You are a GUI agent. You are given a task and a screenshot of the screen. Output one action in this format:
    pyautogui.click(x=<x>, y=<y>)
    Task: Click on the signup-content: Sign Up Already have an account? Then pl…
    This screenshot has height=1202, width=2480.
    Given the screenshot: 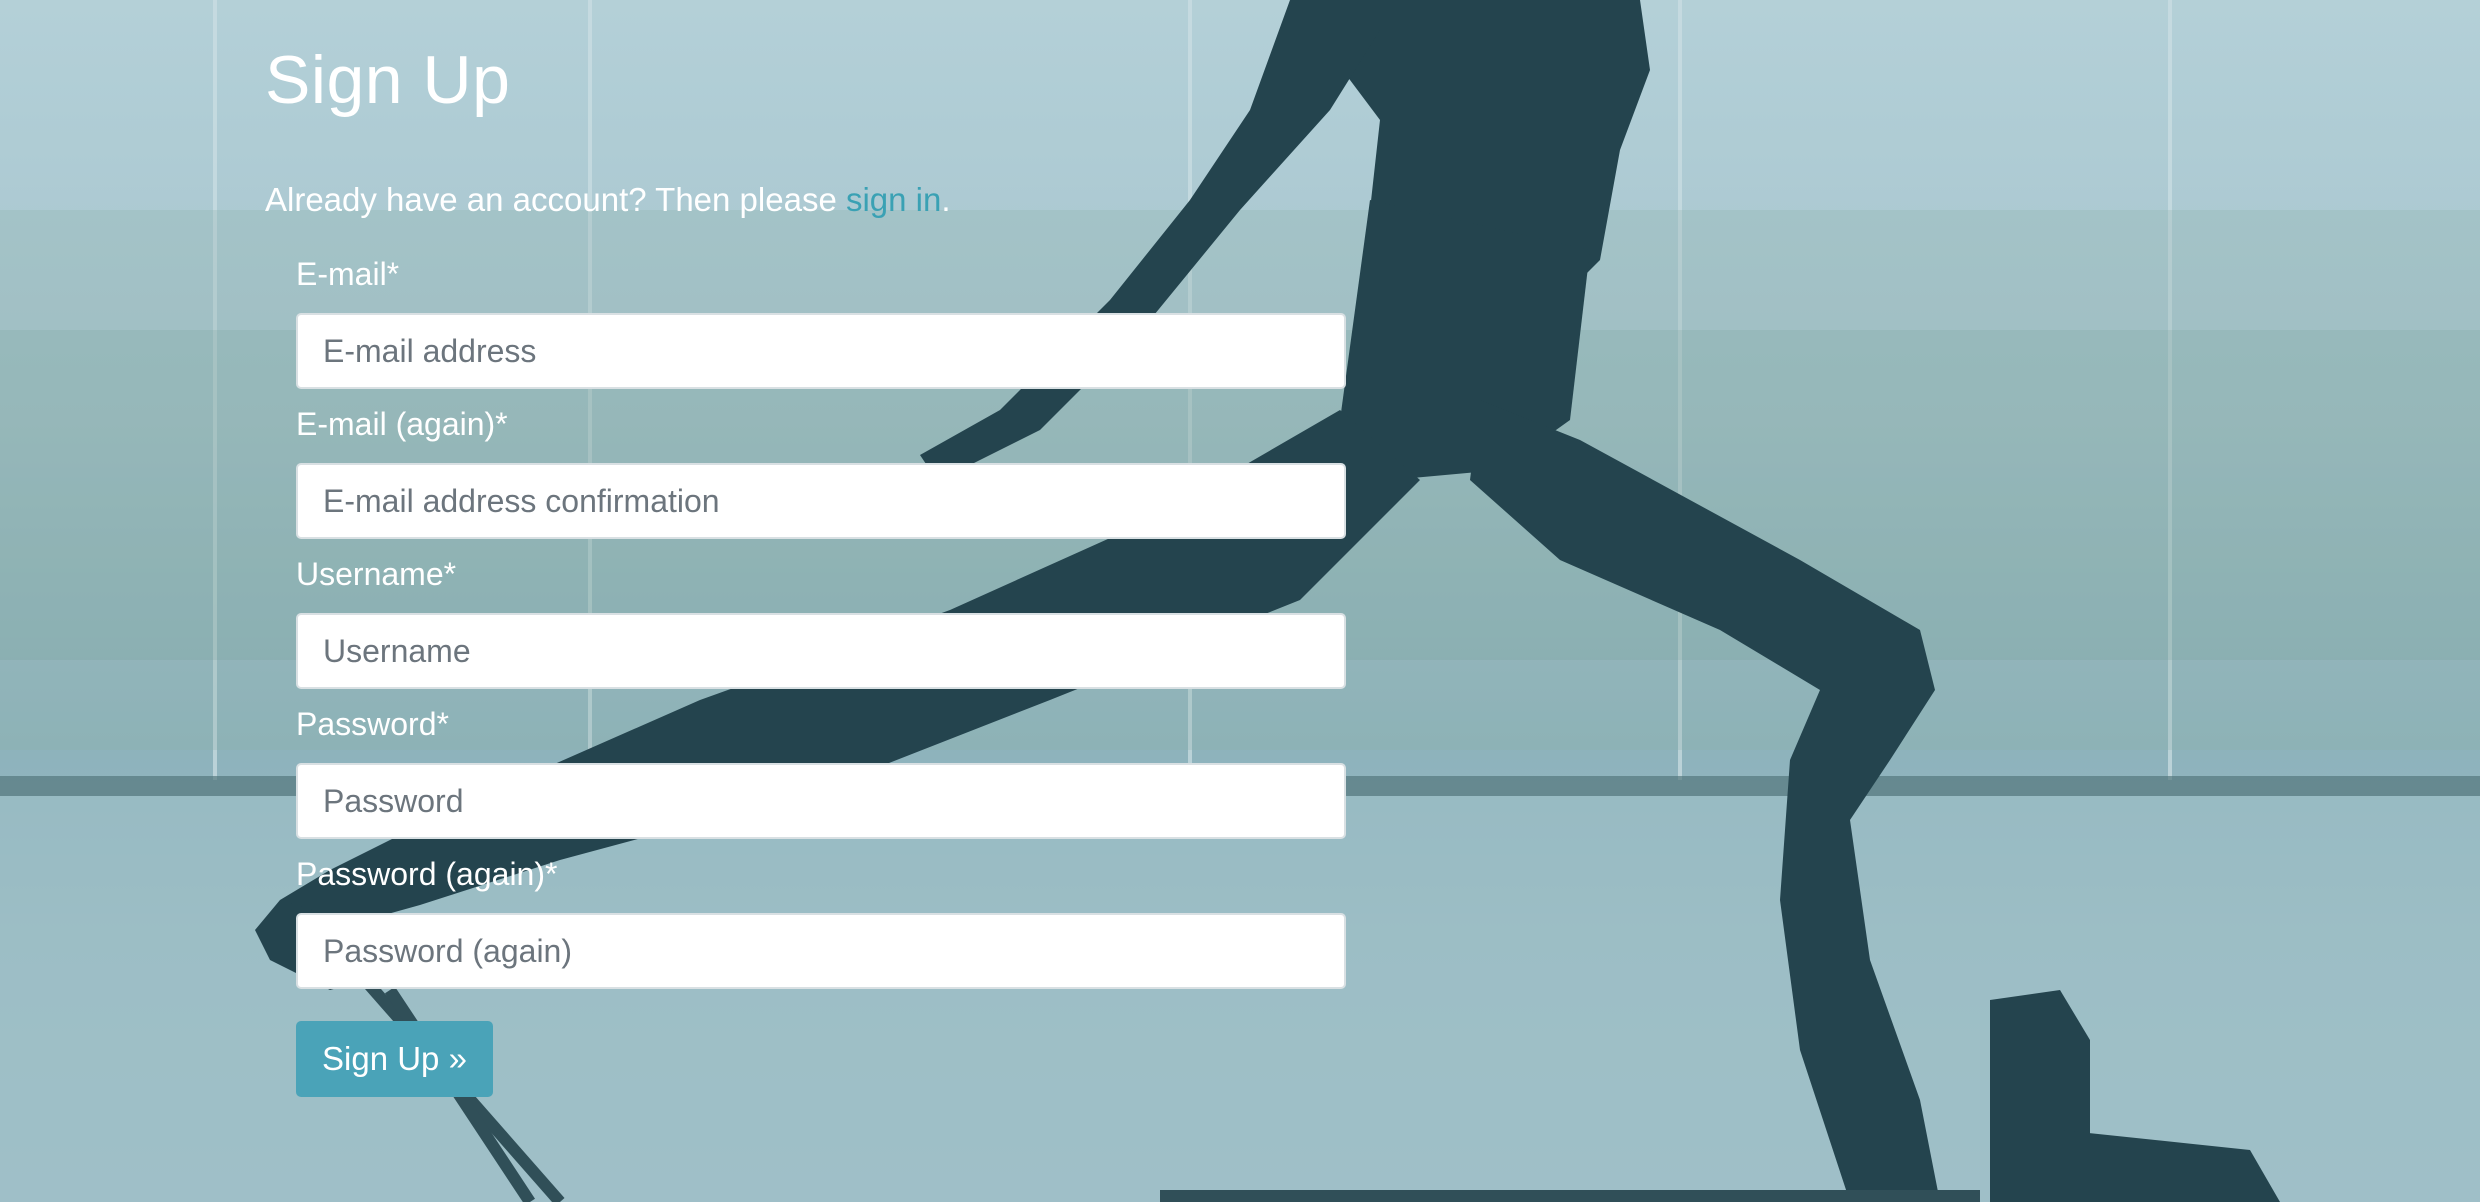 What is the action you would take?
    pyautogui.click(x=815, y=129)
    